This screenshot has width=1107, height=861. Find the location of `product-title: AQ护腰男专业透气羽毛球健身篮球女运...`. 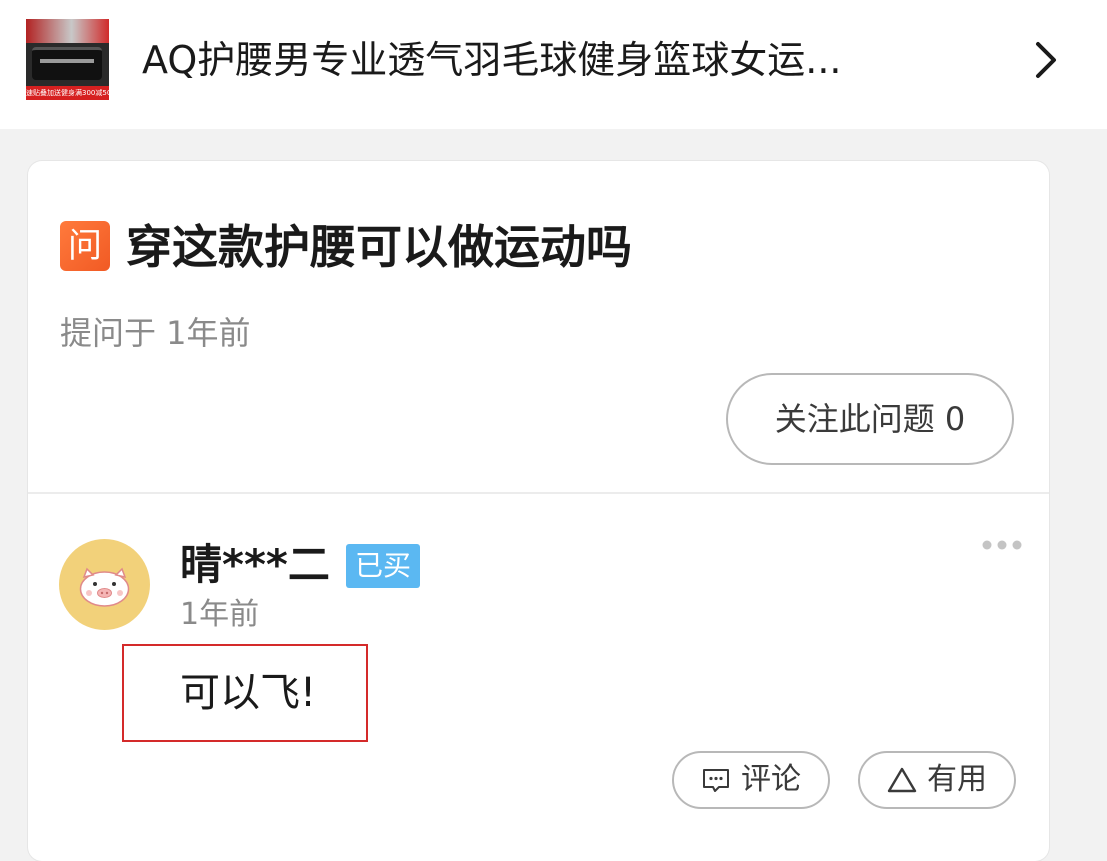

product-title: AQ护腰男专业透气羽毛球健身篮球女运... is located at coordinates (552, 60).